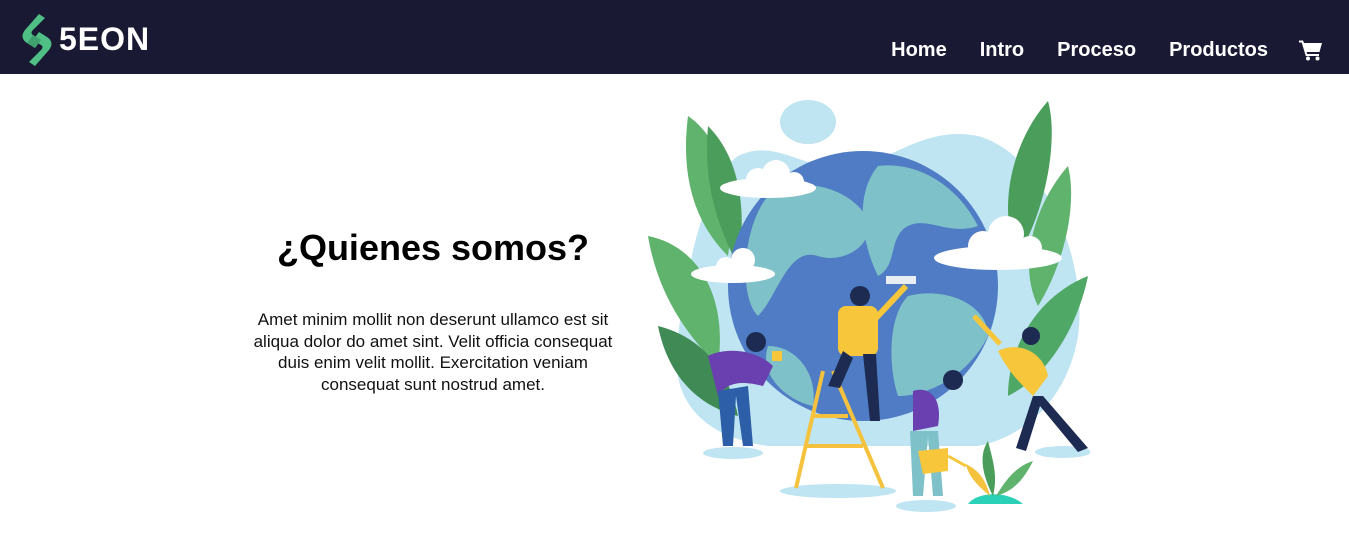 This screenshot has height=560, width=1349. Describe the element at coordinates (105, 38) in the screenshot. I see `brand-name: 5EON` at that location.